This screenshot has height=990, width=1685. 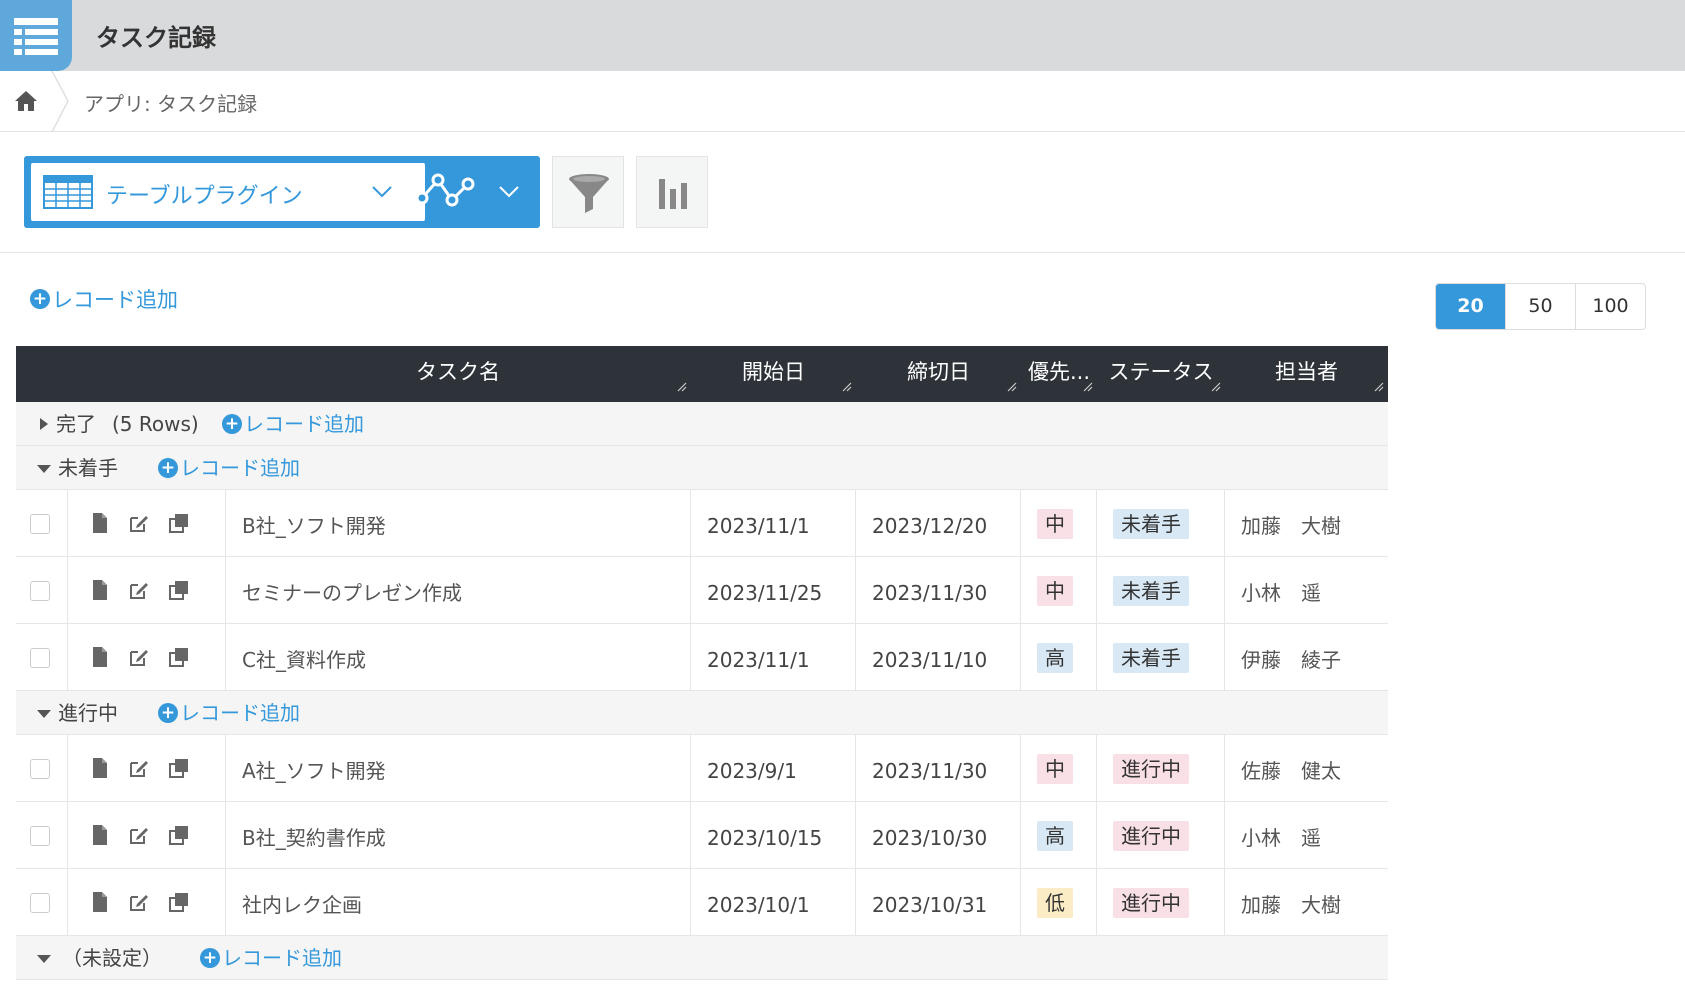 What do you see at coordinates (1306, 768) in the screenshot?
I see `owner-cell: 佐藤 健太` at bounding box center [1306, 768].